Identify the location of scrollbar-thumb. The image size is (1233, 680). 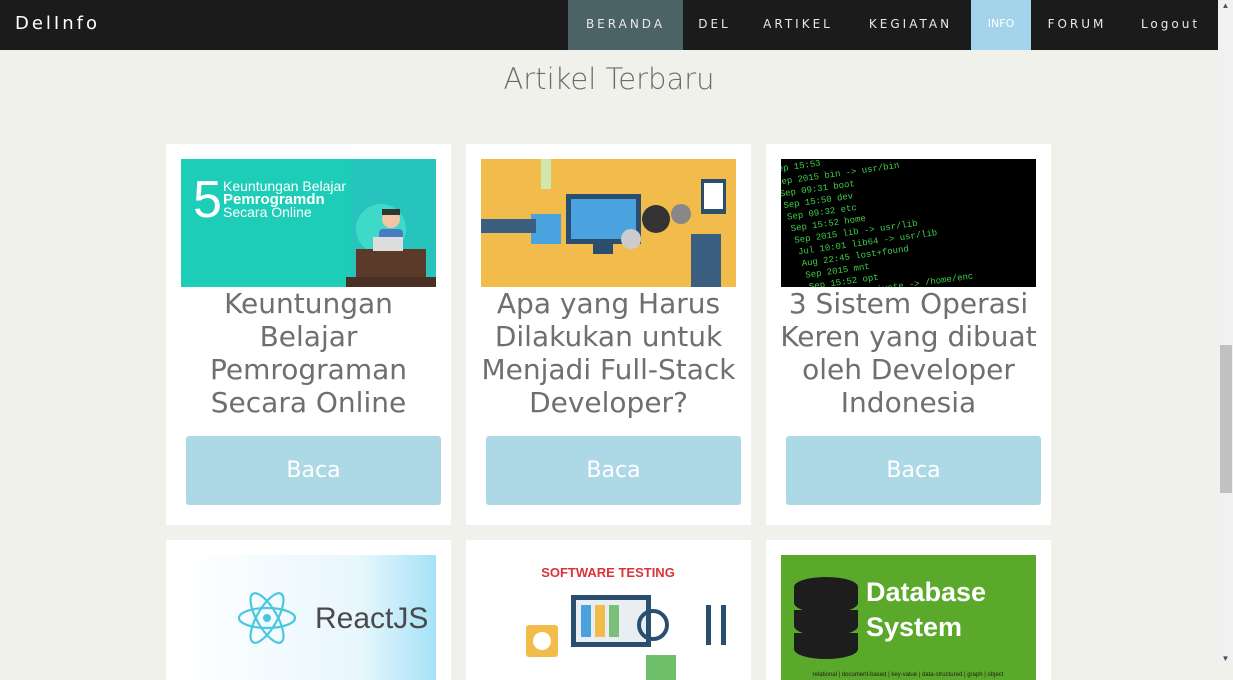
(1226, 419).